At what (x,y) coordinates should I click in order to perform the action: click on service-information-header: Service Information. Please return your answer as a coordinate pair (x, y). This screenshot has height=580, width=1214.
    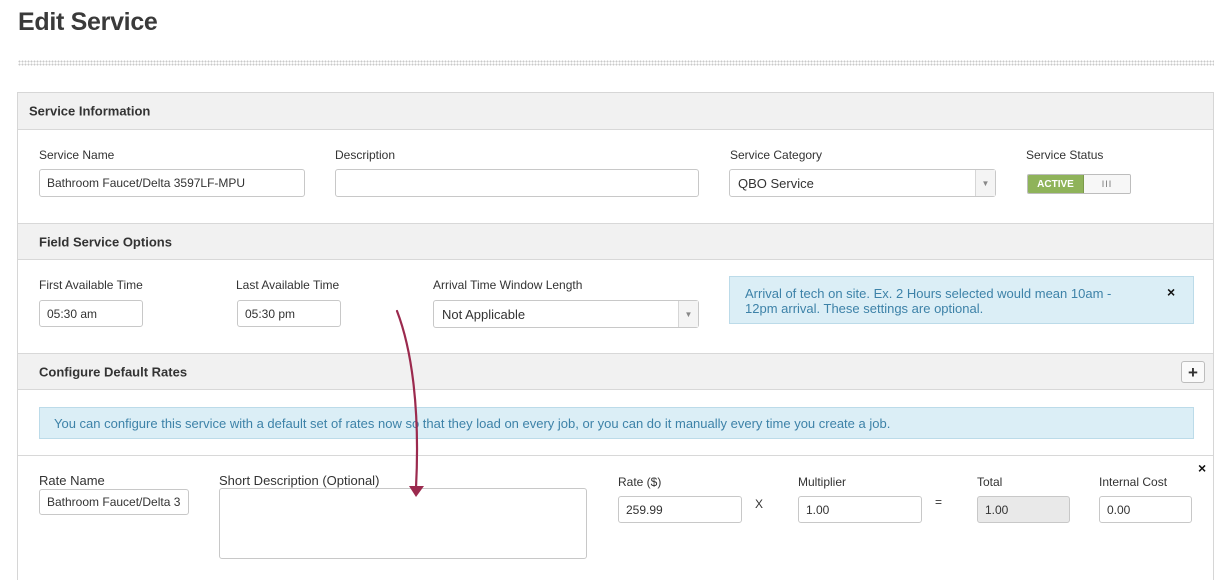
    Looking at the image, I should click on (615, 111).